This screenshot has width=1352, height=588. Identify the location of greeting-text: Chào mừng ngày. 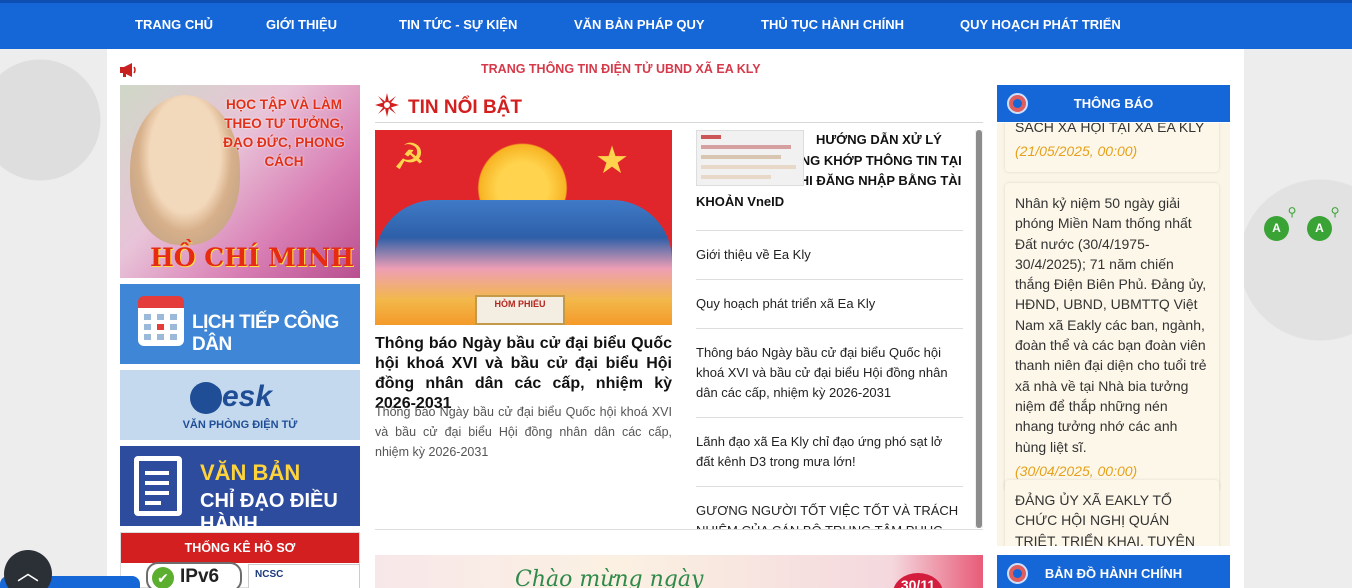
(609, 577).